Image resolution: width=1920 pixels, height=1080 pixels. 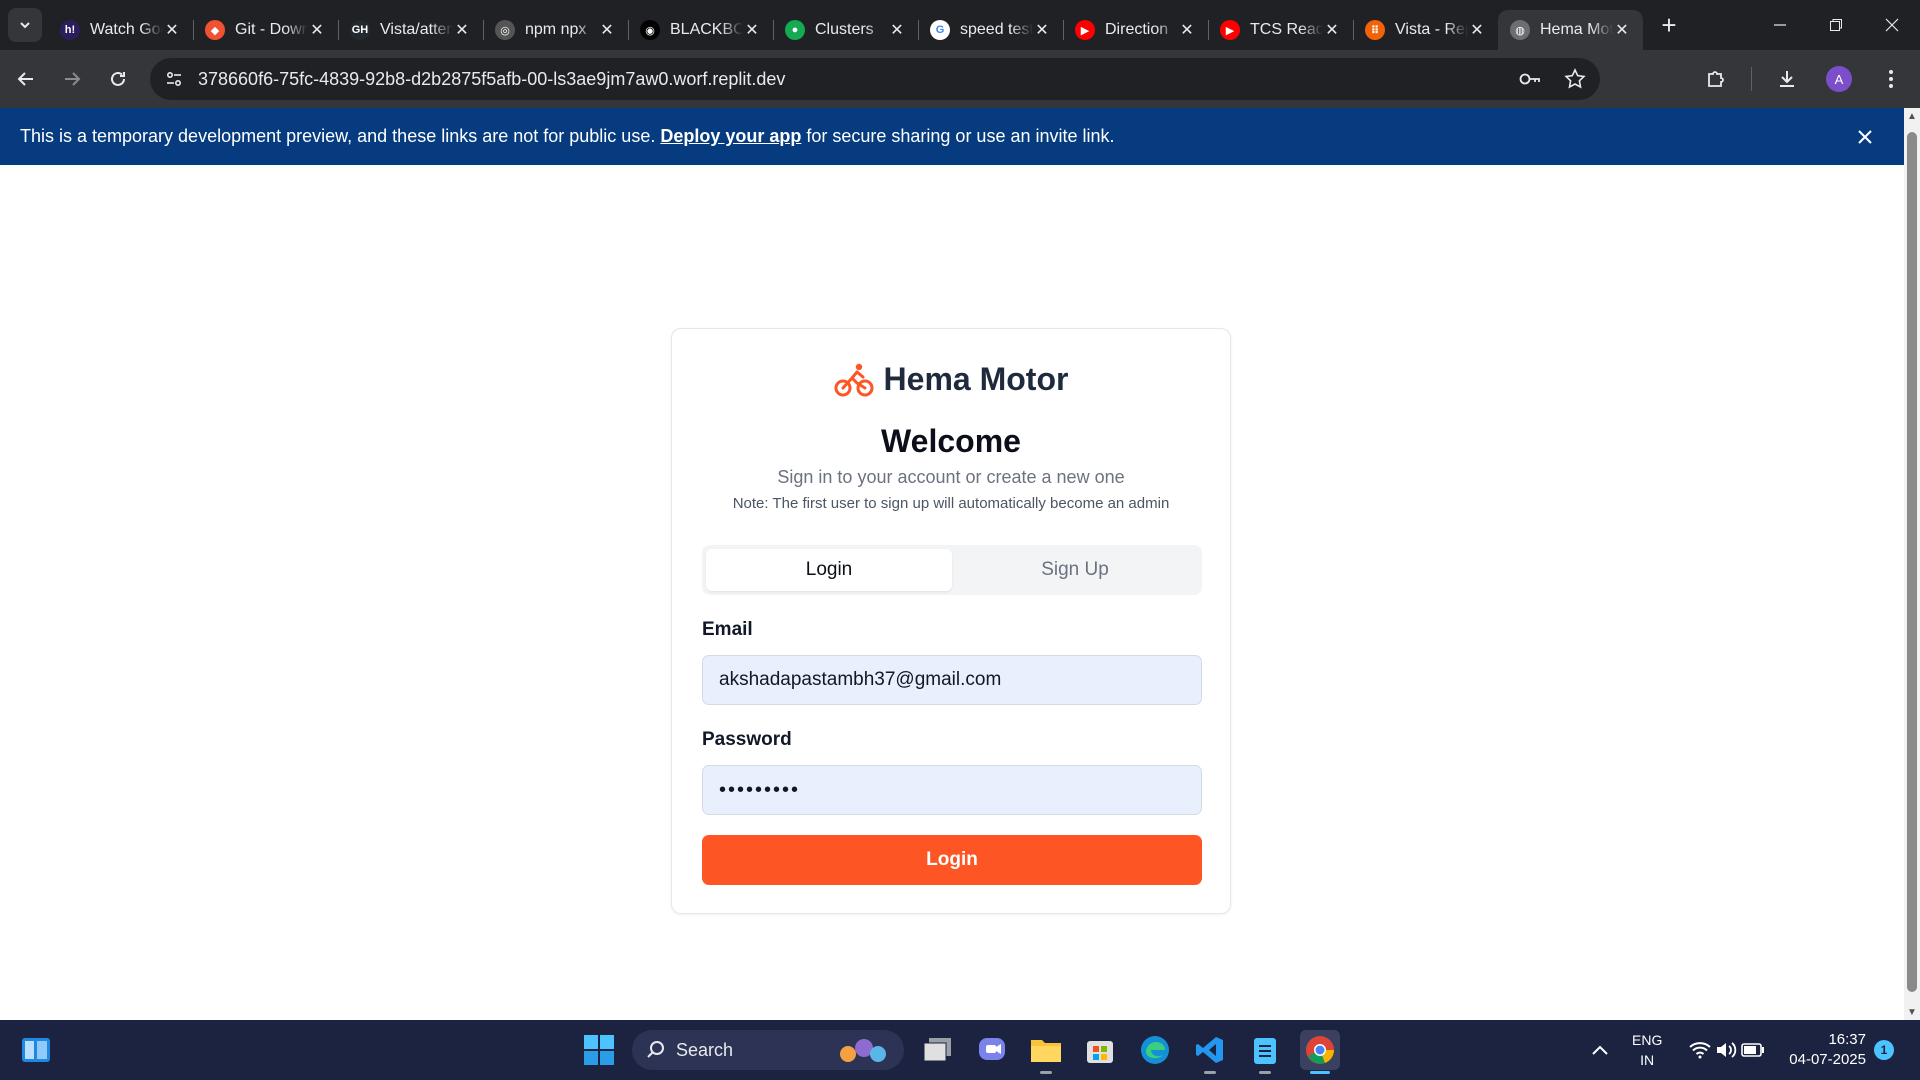 What do you see at coordinates (1753, 1050) in the screenshot?
I see `battery-button` at bounding box center [1753, 1050].